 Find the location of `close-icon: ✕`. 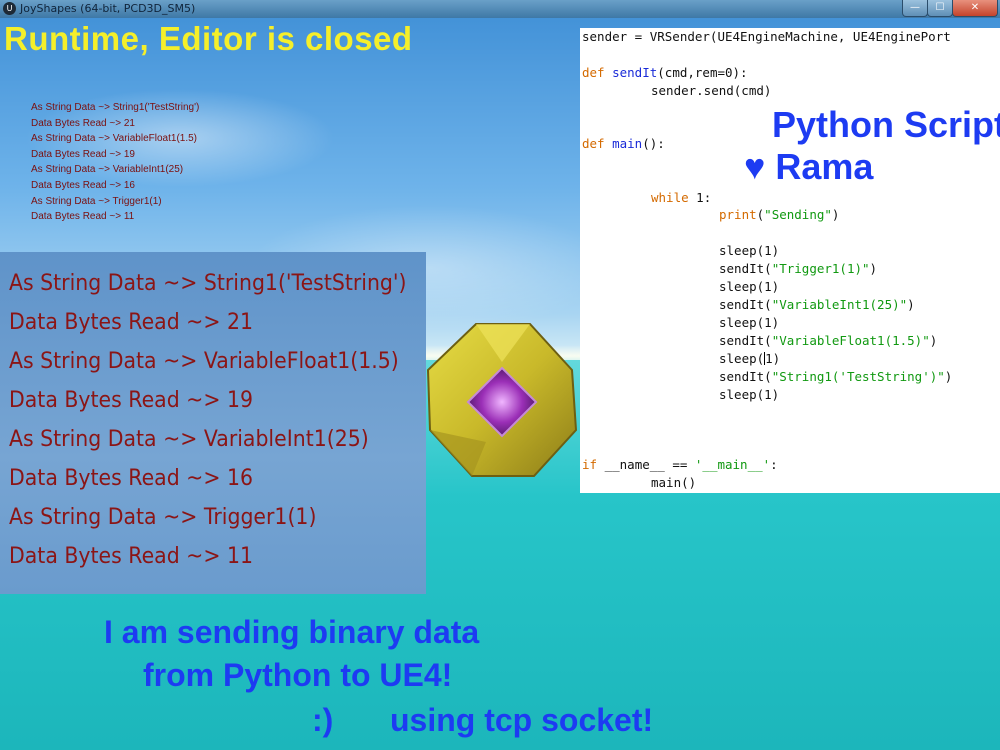

close-icon: ✕ is located at coordinates (975, 7).